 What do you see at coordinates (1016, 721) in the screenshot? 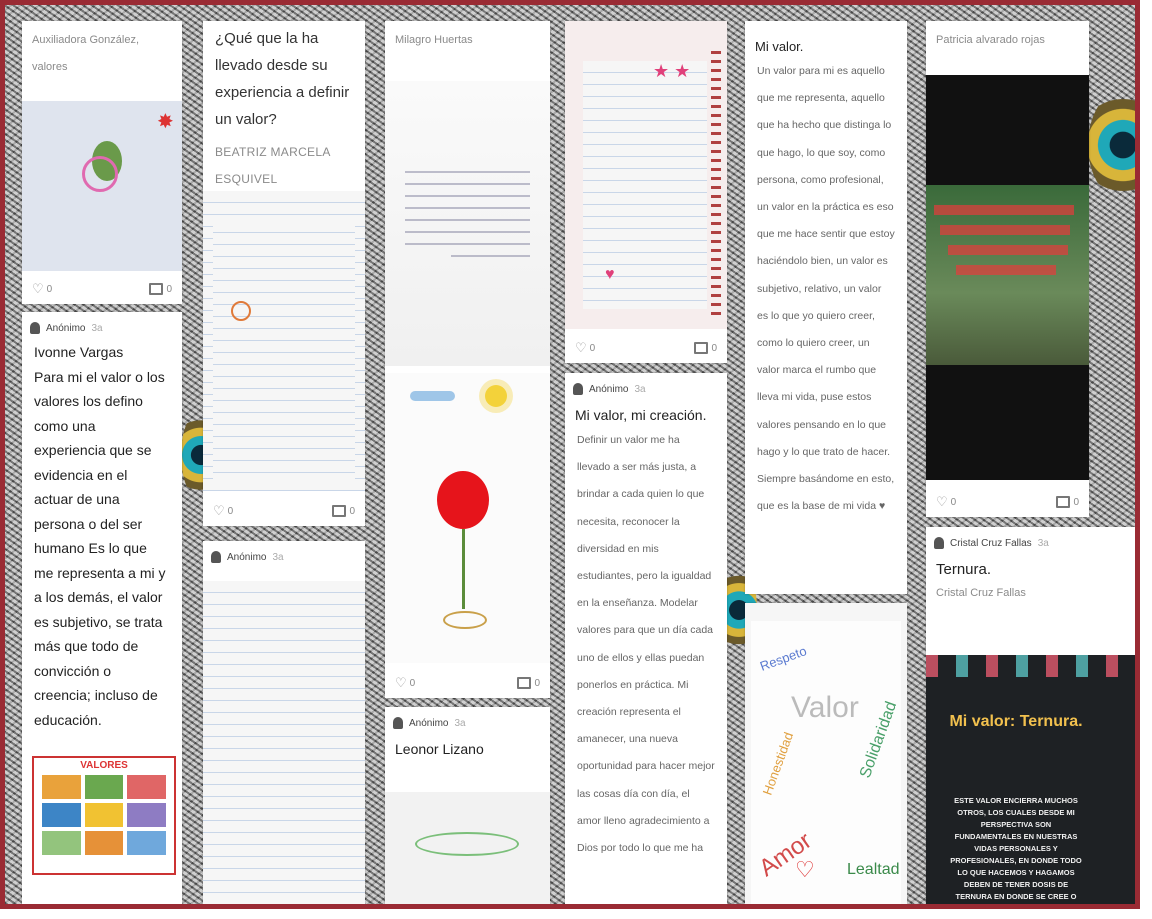
I see `poster-title: Mi valor: Ternura.` at bounding box center [1016, 721].